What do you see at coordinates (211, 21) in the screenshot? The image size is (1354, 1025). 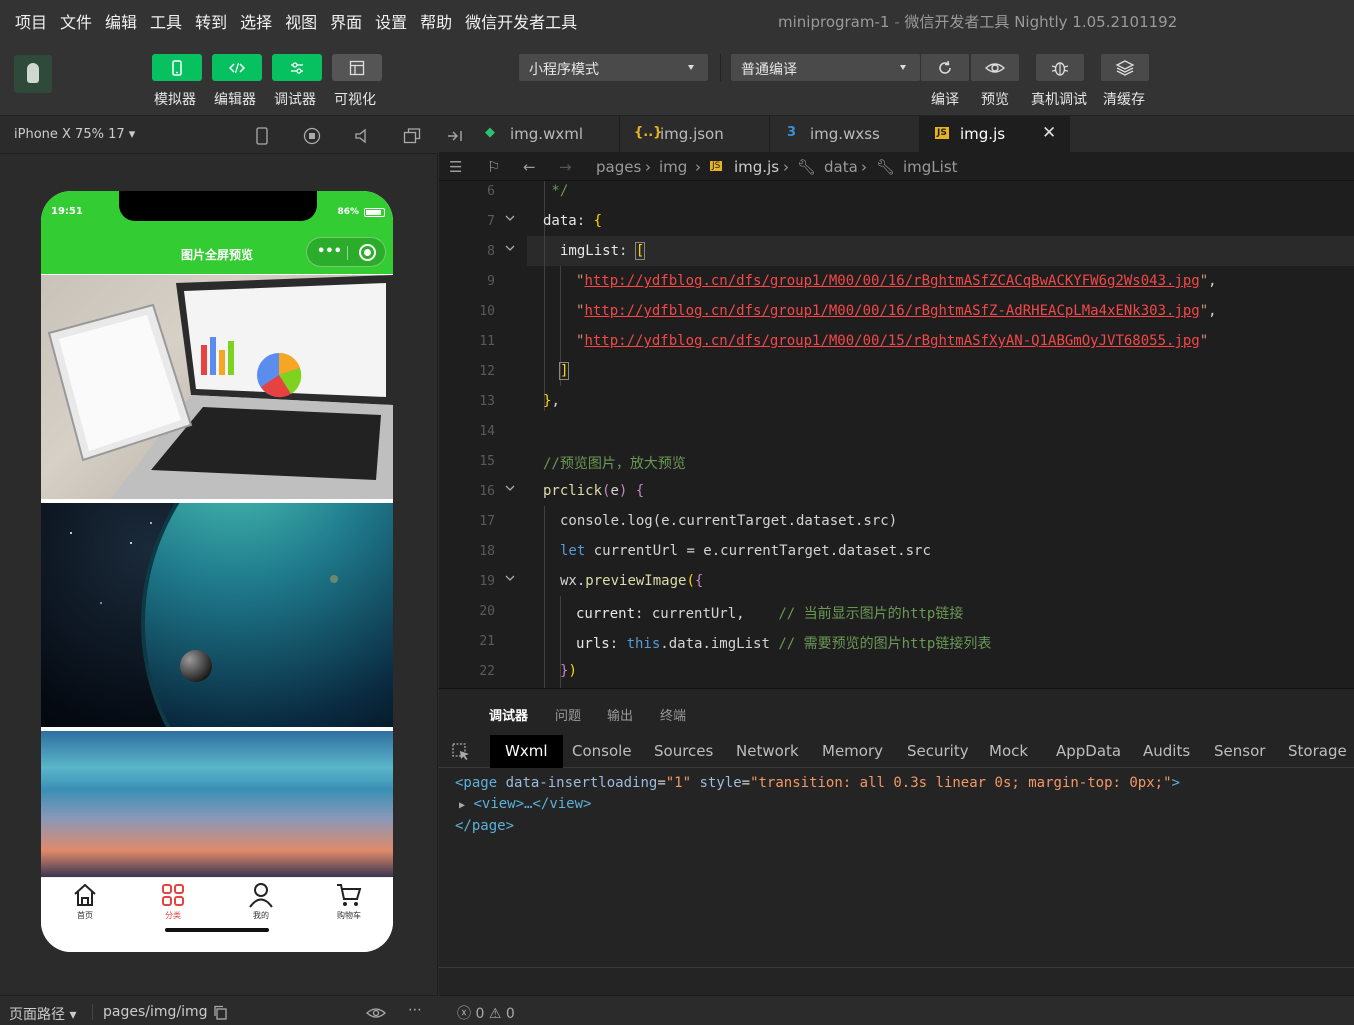 I see `menu-goto: 转到` at bounding box center [211, 21].